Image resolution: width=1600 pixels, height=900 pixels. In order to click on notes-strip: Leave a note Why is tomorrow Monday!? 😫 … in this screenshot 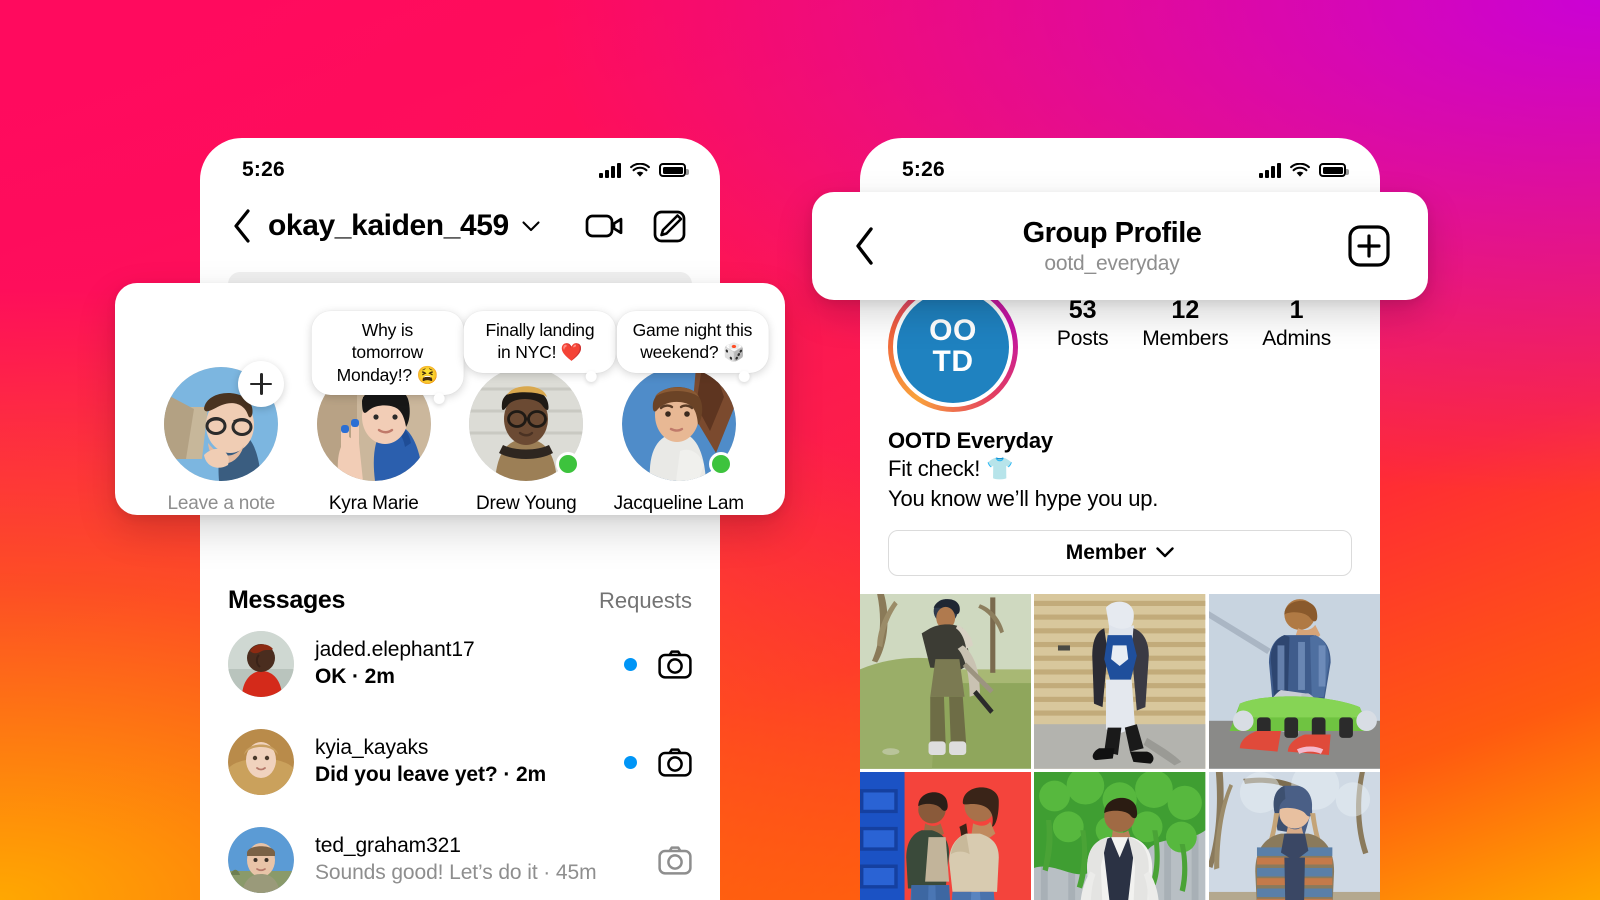, I will do `click(450, 406)`.